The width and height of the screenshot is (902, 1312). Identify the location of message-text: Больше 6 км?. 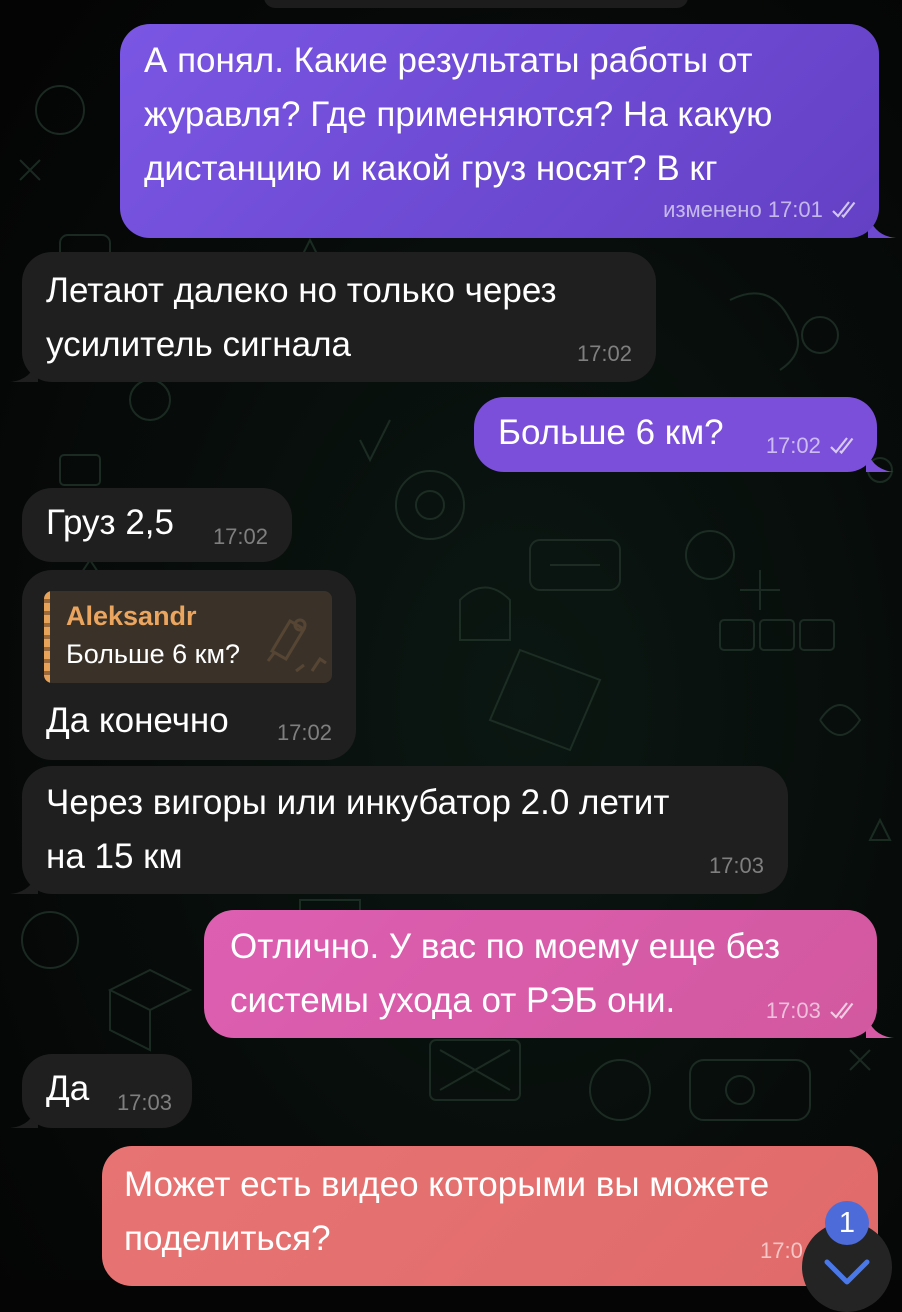
(611, 432).